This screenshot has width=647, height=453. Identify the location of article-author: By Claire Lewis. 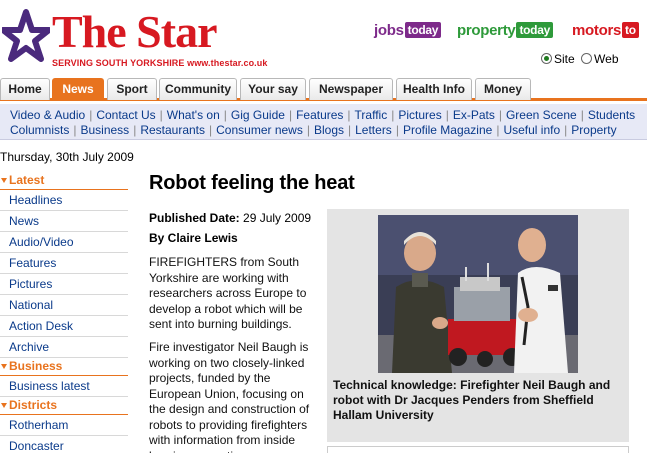
(193, 238).